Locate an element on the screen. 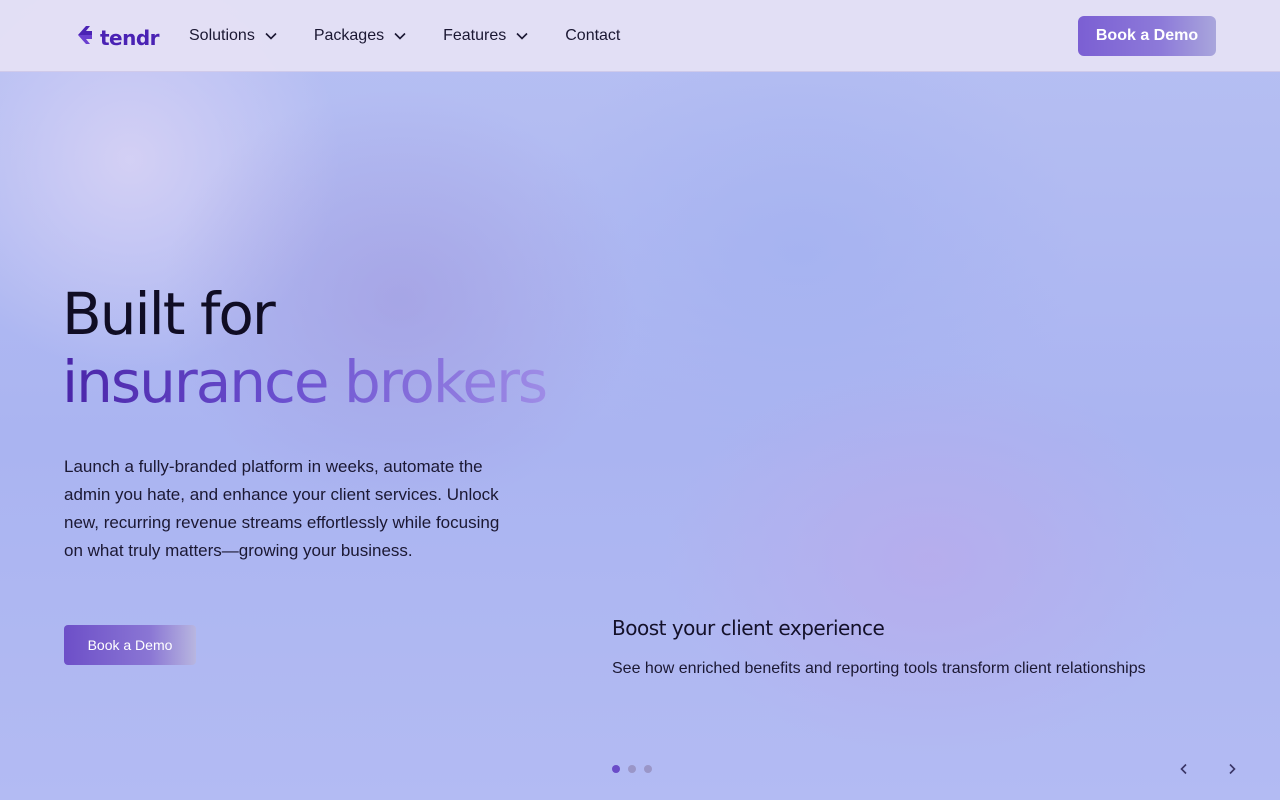 The height and width of the screenshot is (800, 1280). nav-features: Features is located at coordinates (486, 36).